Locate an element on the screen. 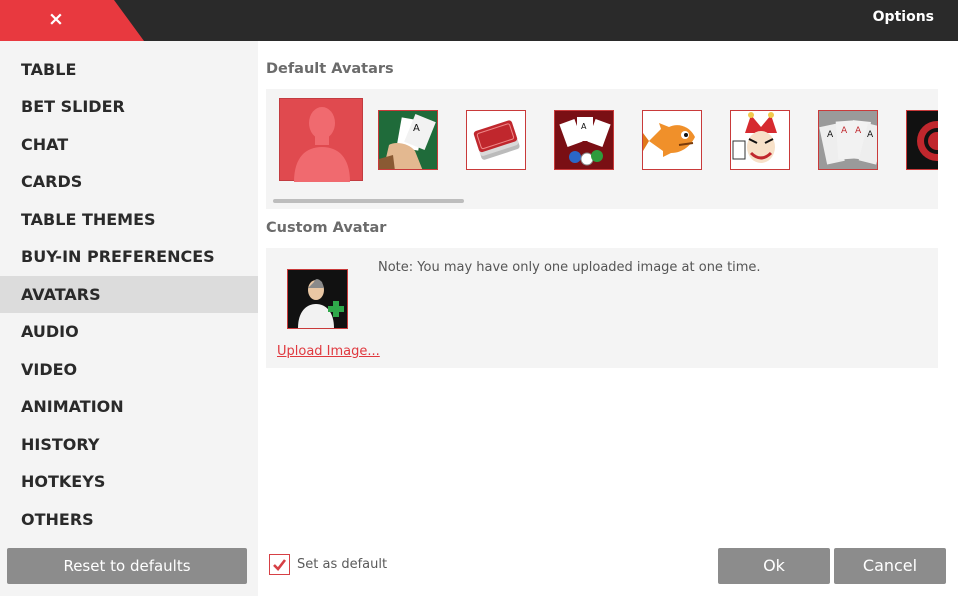 The width and height of the screenshot is (958, 596). sidebar-item-video: VIDEO is located at coordinates (129, 369).